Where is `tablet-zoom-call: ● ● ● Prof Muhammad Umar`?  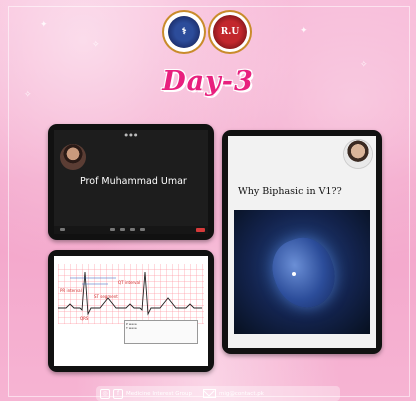
tablet-zoom-call: ● ● ● Prof Muhammad Umar is located at coordinates (131, 182).